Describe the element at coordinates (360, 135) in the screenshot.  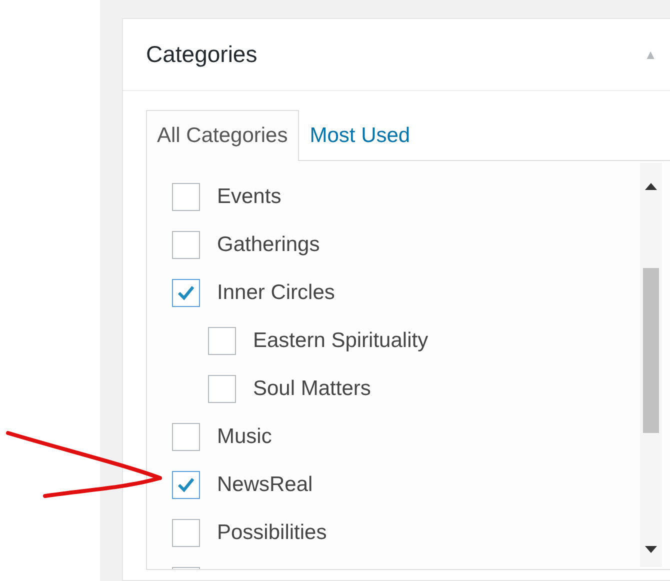
I see `tab: Most Used` at that location.